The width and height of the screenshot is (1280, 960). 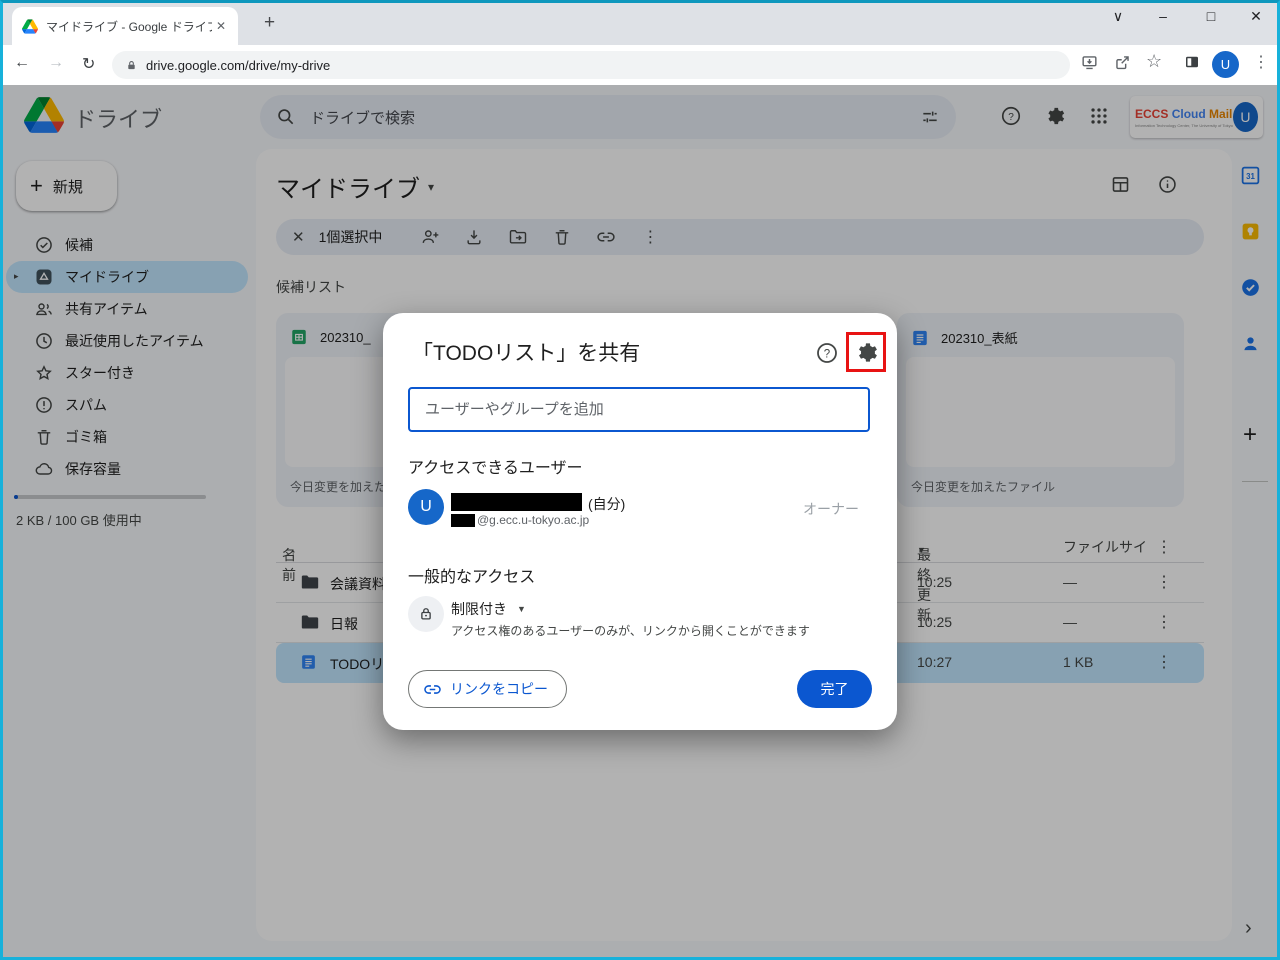 What do you see at coordinates (221, 26) in the screenshot?
I see `tab-close-icon: ✕` at bounding box center [221, 26].